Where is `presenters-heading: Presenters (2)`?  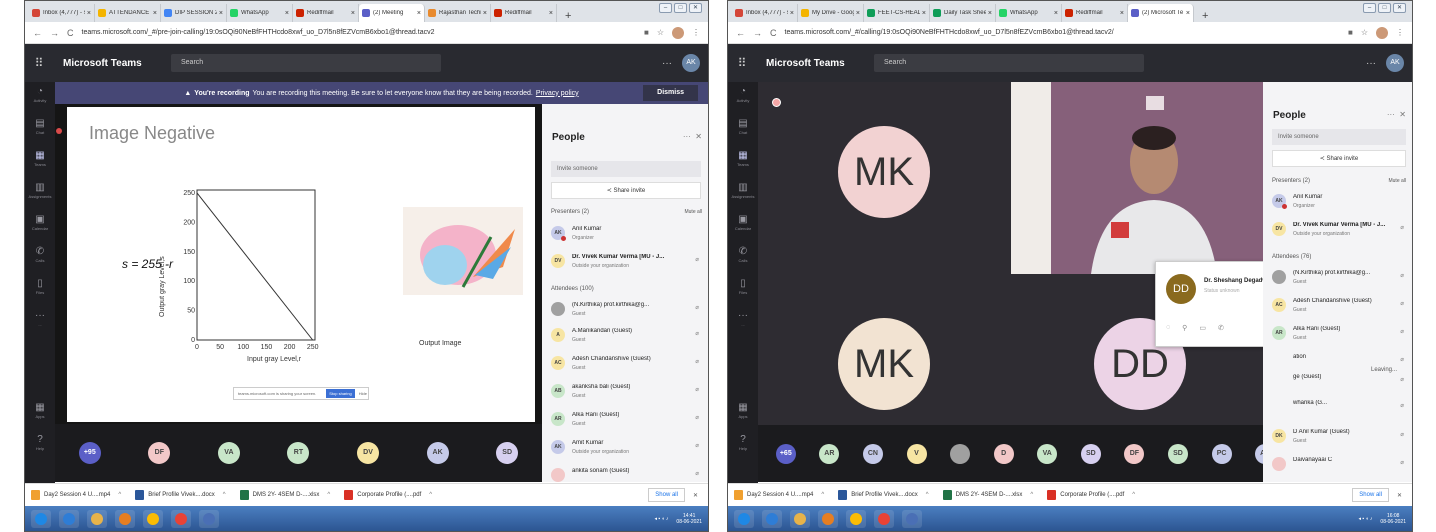 presenters-heading: Presenters (2) is located at coordinates (570, 212).